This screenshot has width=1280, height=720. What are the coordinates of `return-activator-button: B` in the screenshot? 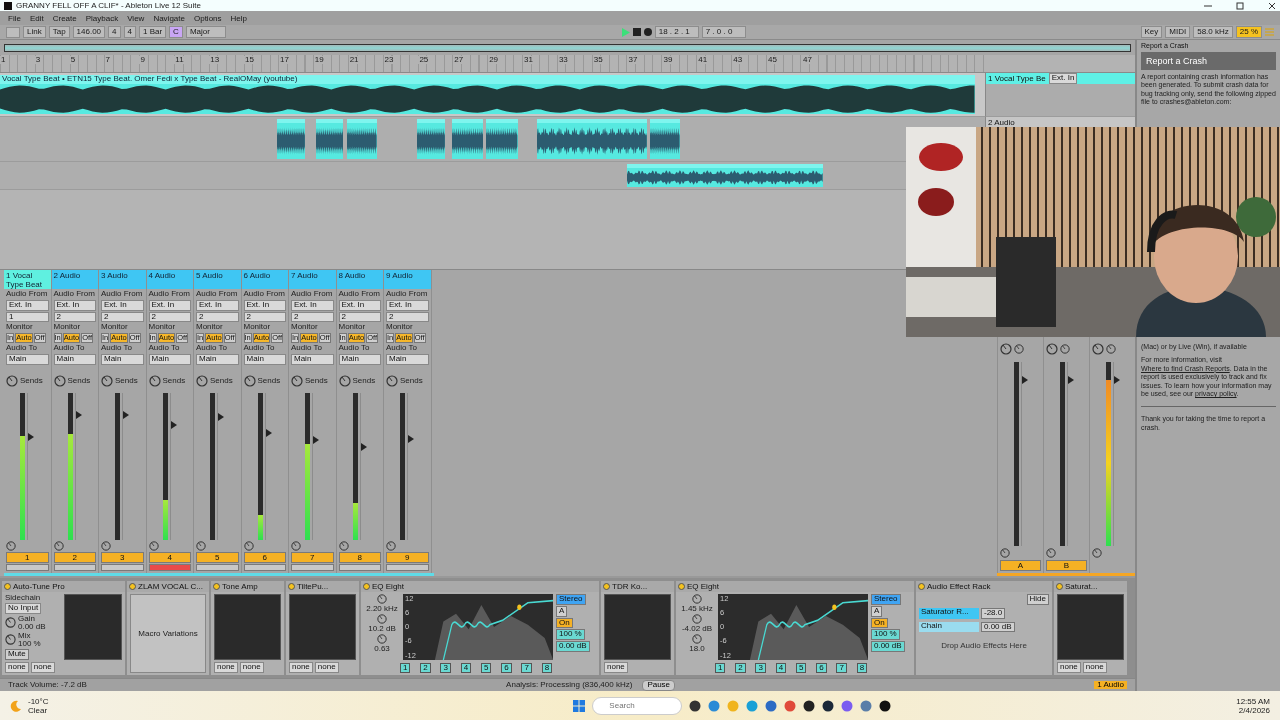 It's located at (1066, 565).